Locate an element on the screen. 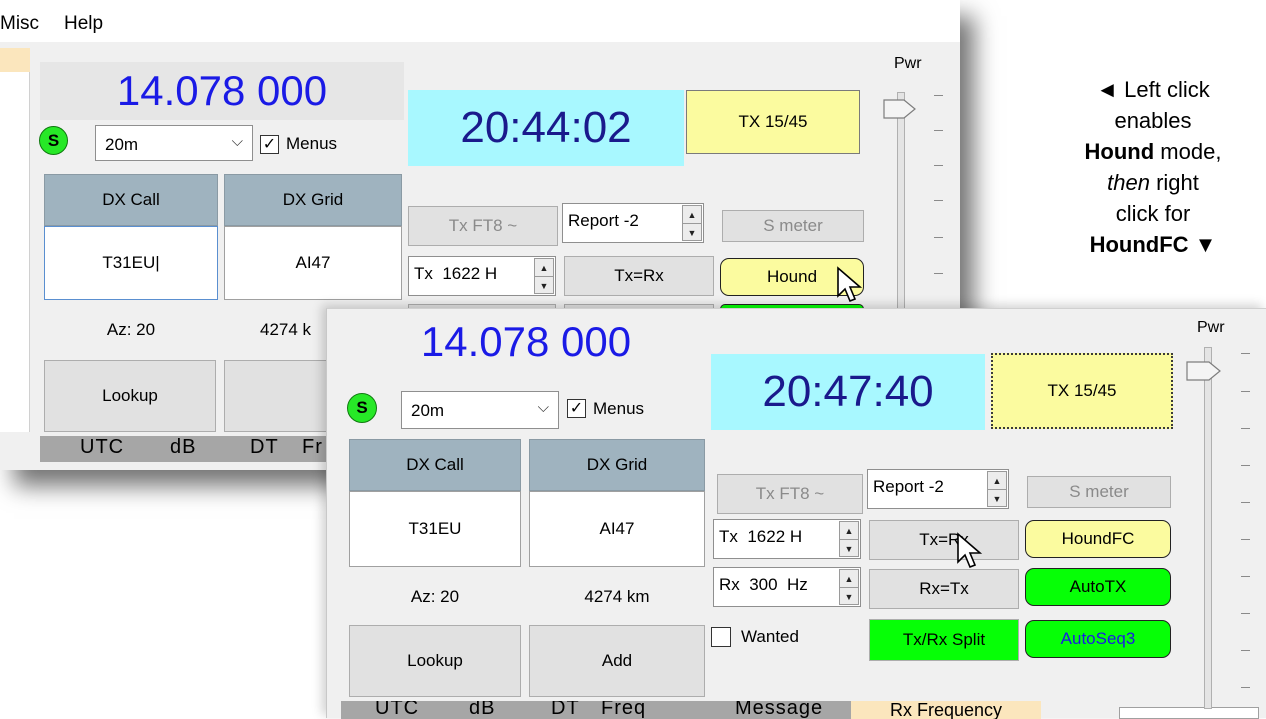 The width and height of the screenshot is (1266, 719). power-slider-track is located at coordinates (1208, 528).